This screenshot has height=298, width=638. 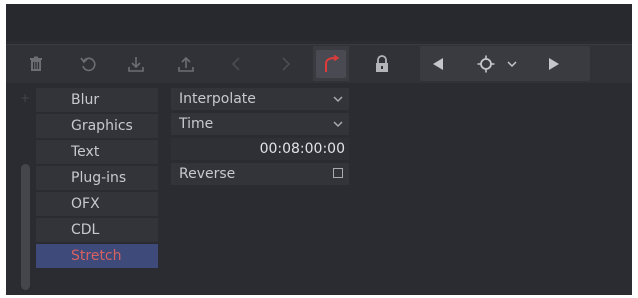 I want to click on lock-button, so click(x=382, y=63).